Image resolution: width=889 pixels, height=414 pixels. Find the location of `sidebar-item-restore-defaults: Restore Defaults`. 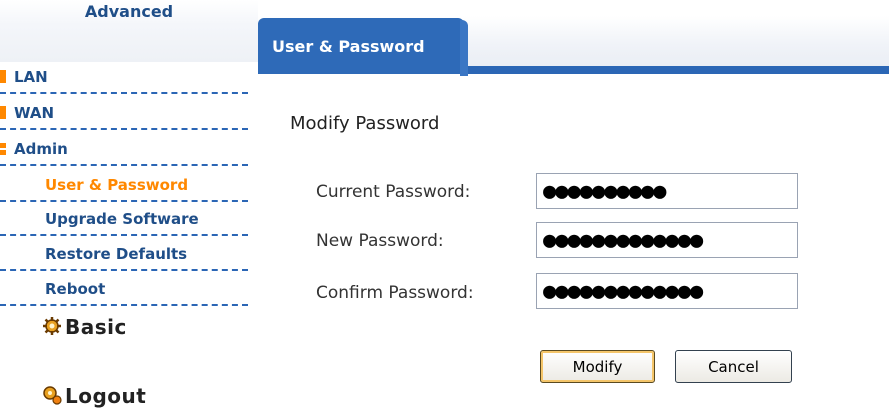

sidebar-item-restore-defaults: Restore Defaults is located at coordinates (124, 254).